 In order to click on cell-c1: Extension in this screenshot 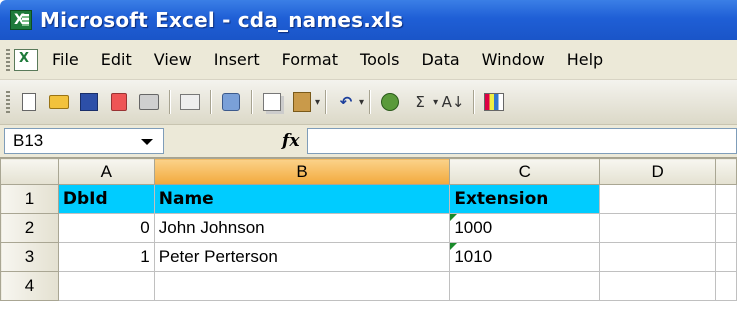, I will do `click(525, 199)`.